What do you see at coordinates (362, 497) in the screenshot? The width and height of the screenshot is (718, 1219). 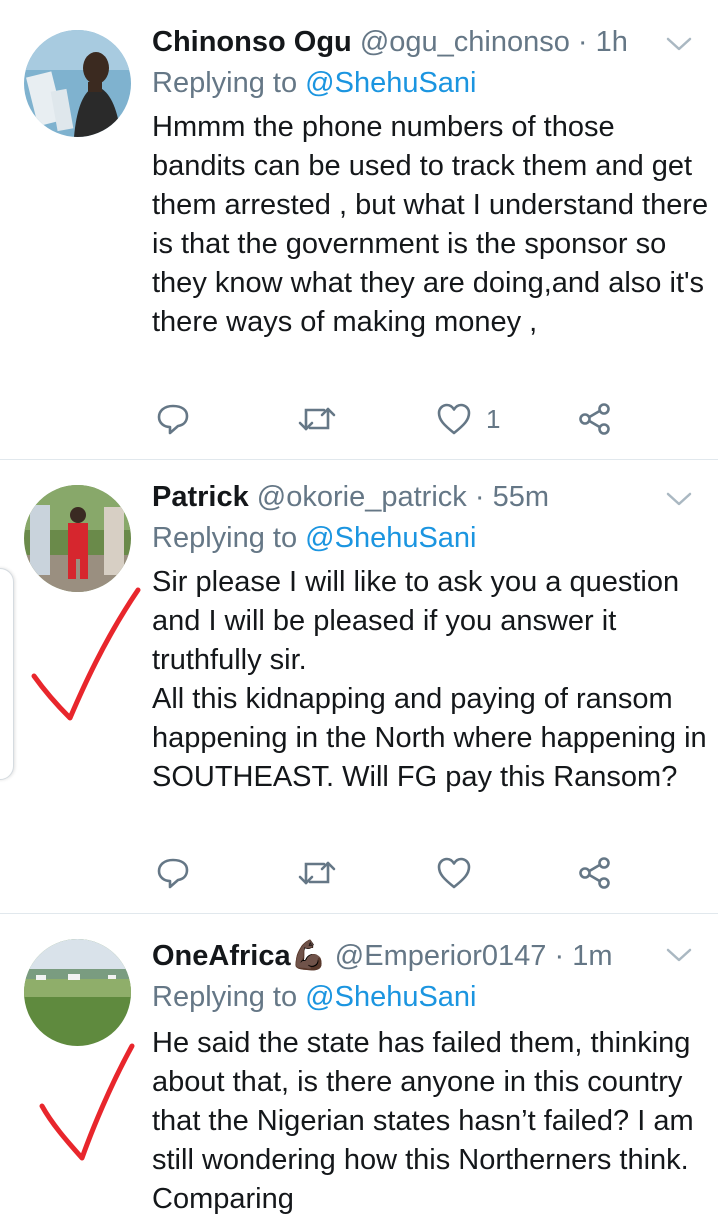 I see `user-handle: @okorie_patrick` at bounding box center [362, 497].